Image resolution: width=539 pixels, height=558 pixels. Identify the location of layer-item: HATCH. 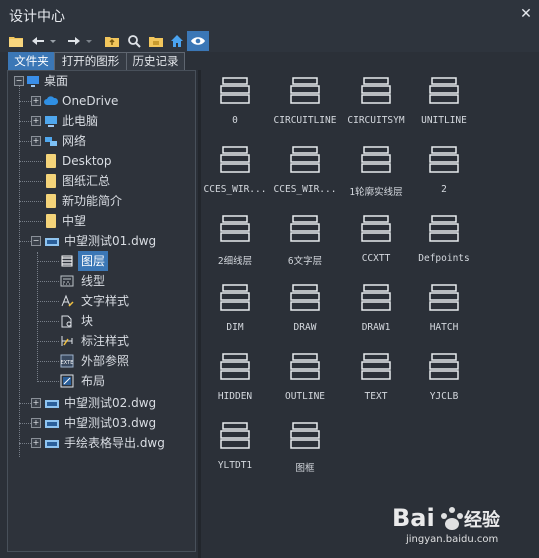
(444, 305).